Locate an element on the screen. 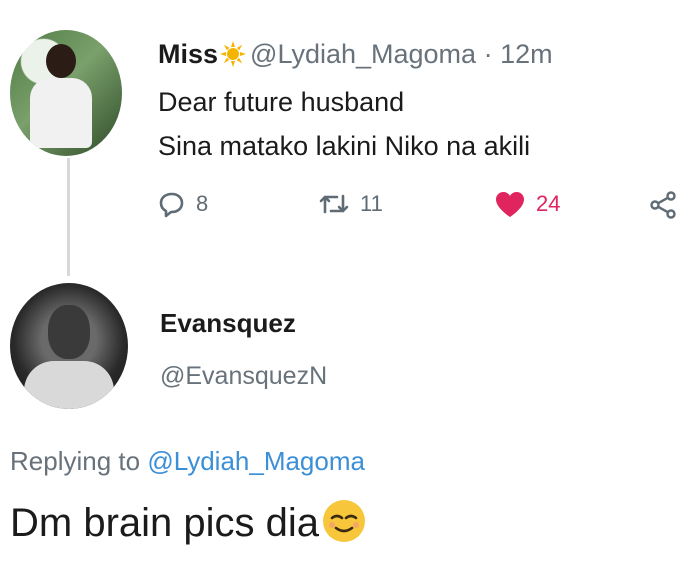 This screenshot has width=699, height=582. reply-count: 8 is located at coordinates (202, 203).